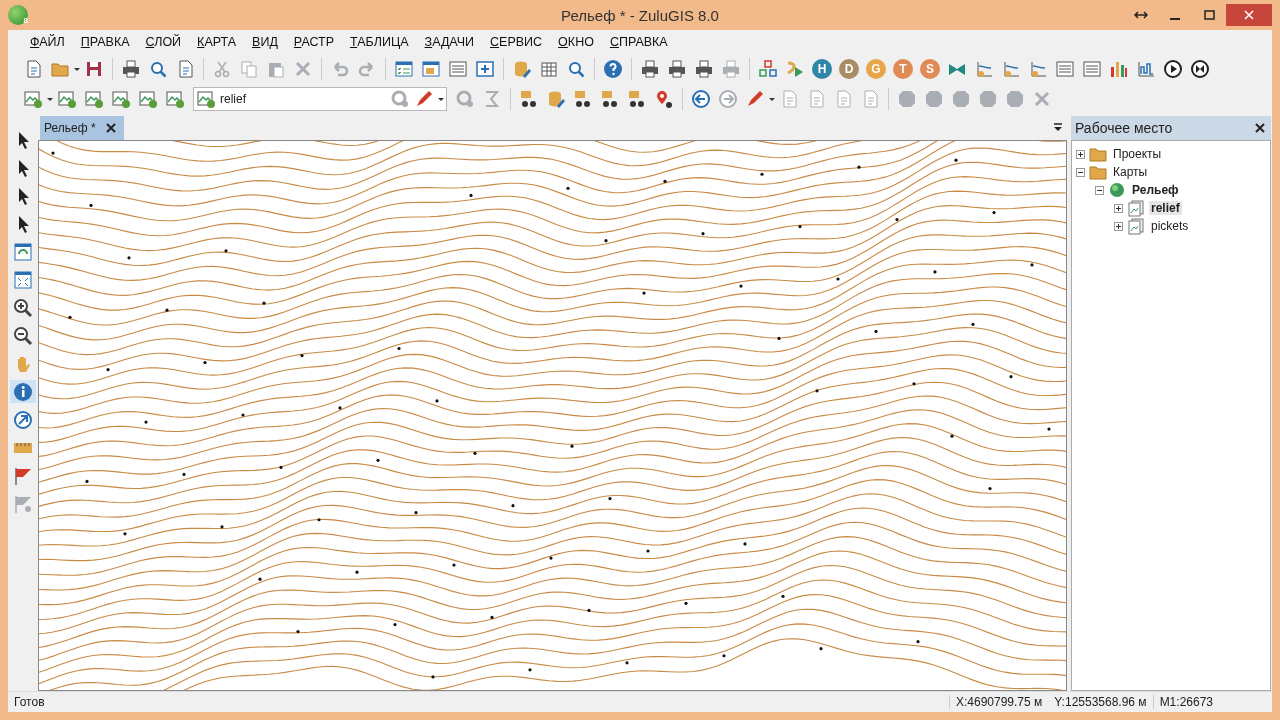  What do you see at coordinates (1137, 154) in the screenshot?
I see `tree-item: Проекты` at bounding box center [1137, 154].